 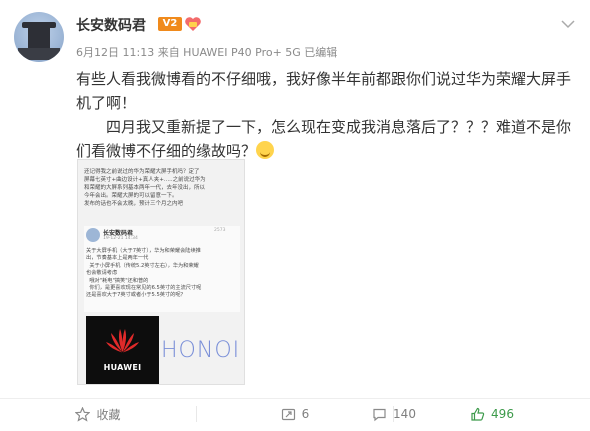 I want to click on huawei-logo-panel: HUAWEI, so click(x=122, y=350).